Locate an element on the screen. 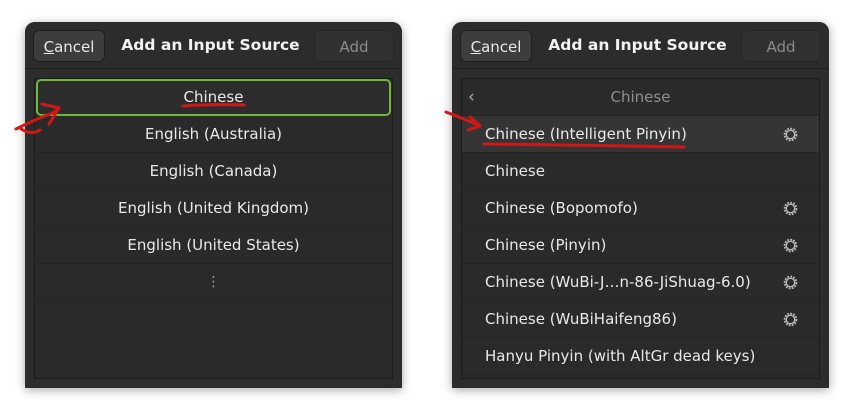 The image size is (848, 411). source-item-label: Chinese (Pinyin) is located at coordinates (546, 245).